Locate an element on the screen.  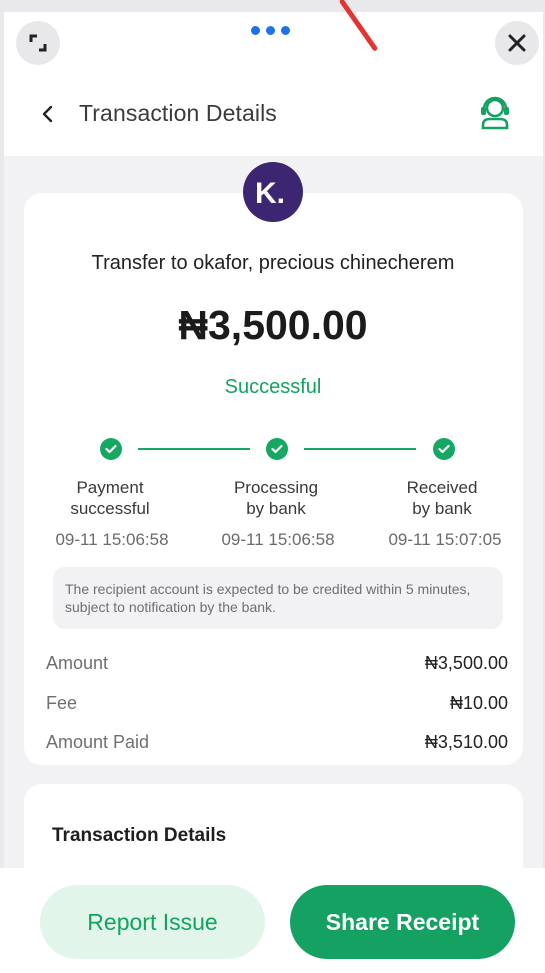
close-window-button is located at coordinates (517, 43).